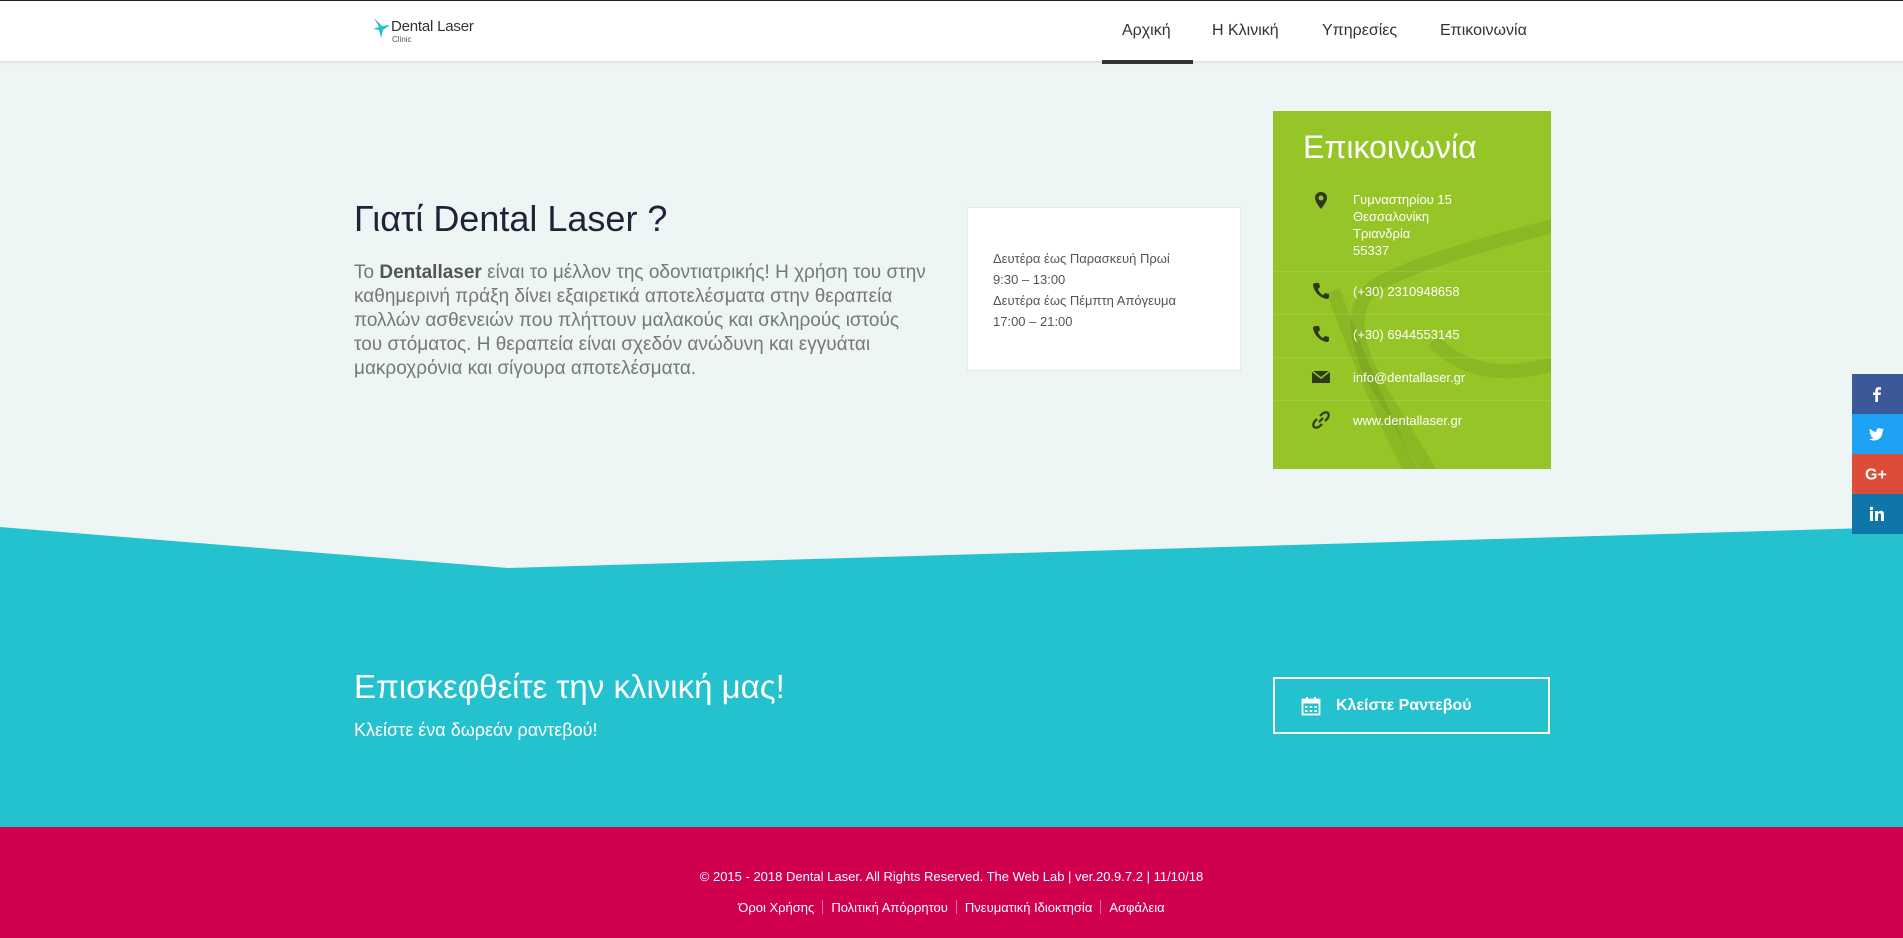 This screenshot has height=938, width=1903. What do you see at coordinates (1311, 706) in the screenshot?
I see `calendar-icon` at bounding box center [1311, 706].